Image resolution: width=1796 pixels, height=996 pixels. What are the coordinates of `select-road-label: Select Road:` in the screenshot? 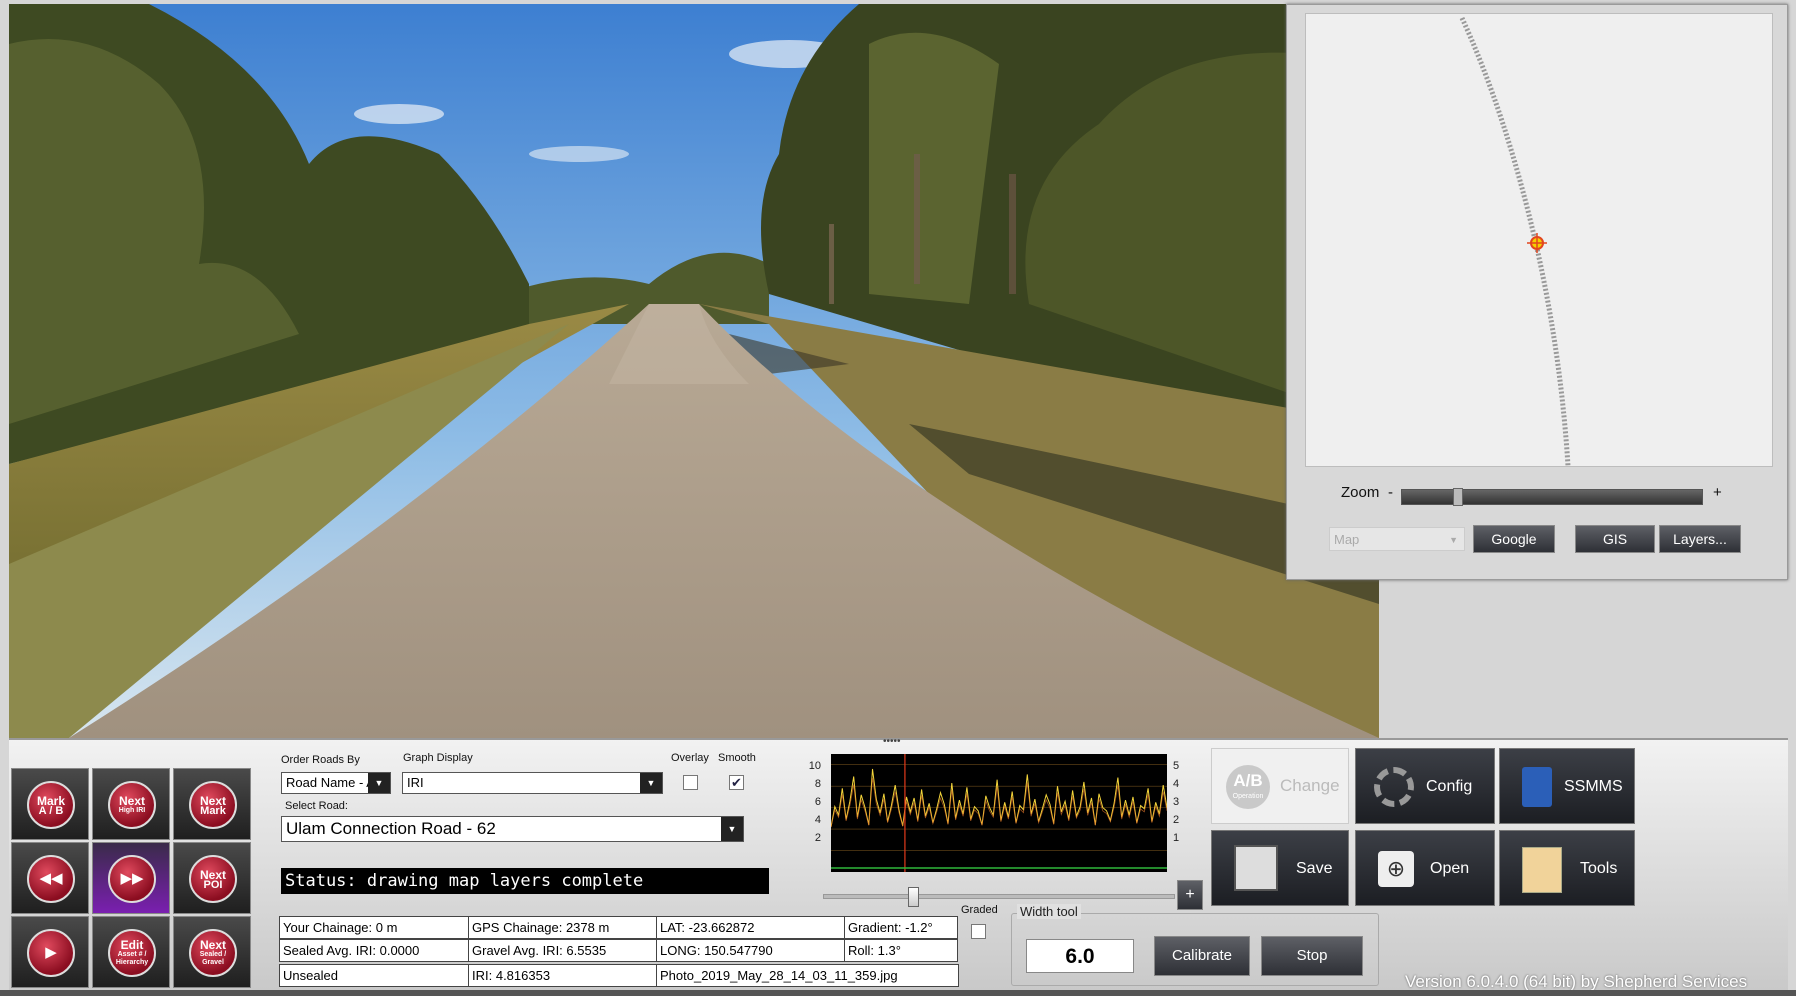 It's located at (316, 806).